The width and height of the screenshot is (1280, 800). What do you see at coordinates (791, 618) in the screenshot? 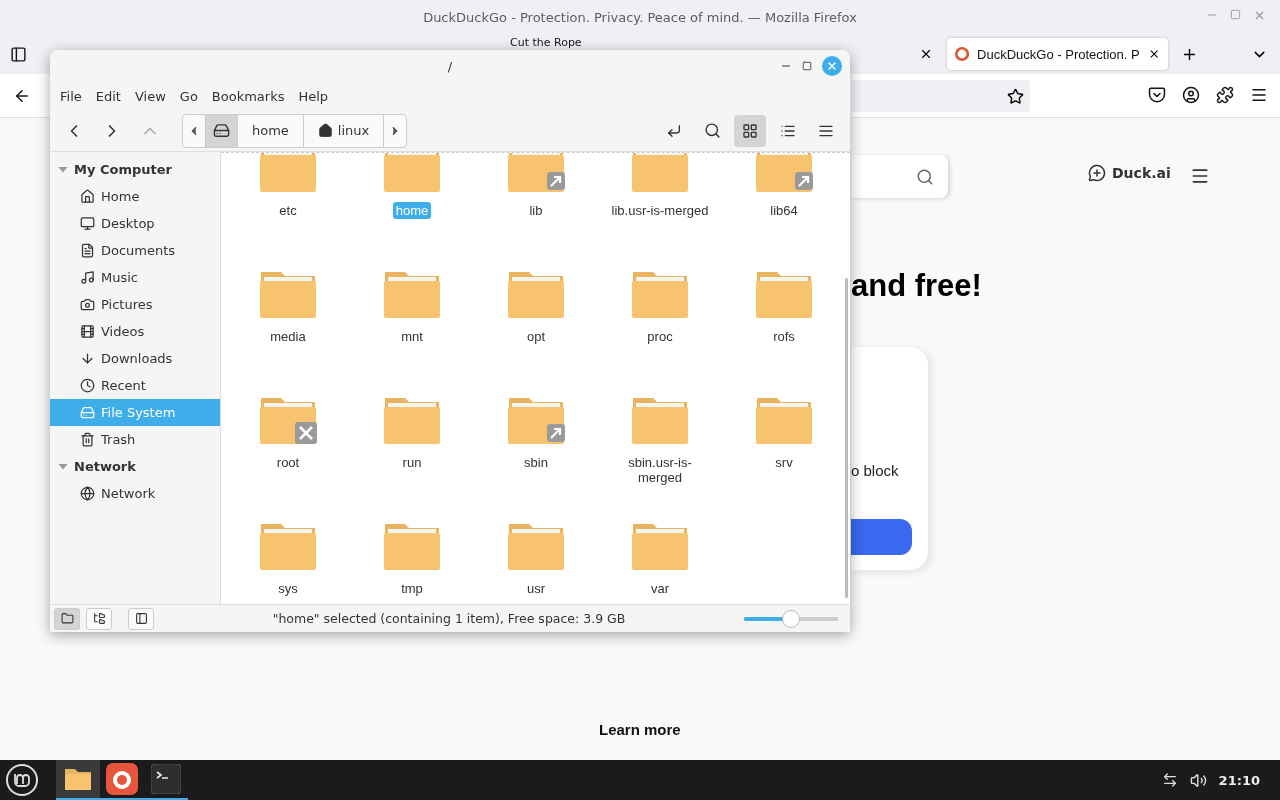
I see `zoom-thumb` at bounding box center [791, 618].